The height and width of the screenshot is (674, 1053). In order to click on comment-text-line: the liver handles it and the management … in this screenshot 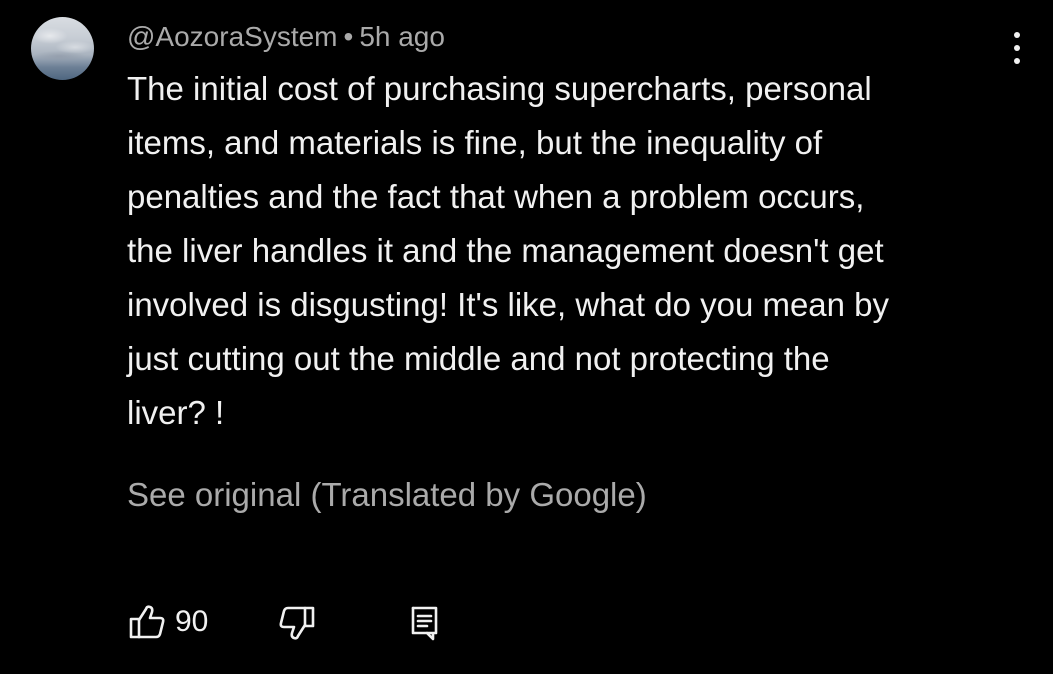, I will do `click(505, 250)`.